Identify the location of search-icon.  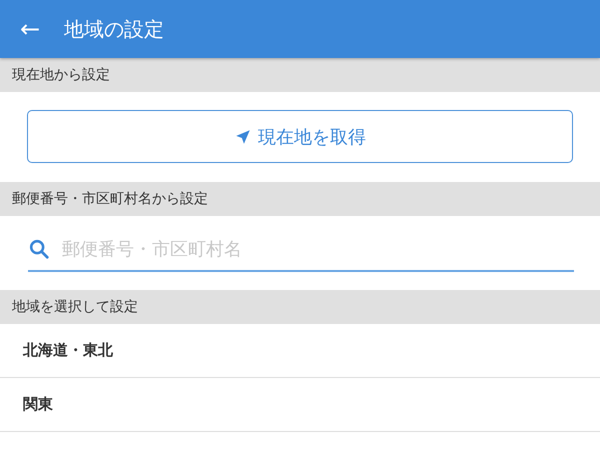
(39, 249).